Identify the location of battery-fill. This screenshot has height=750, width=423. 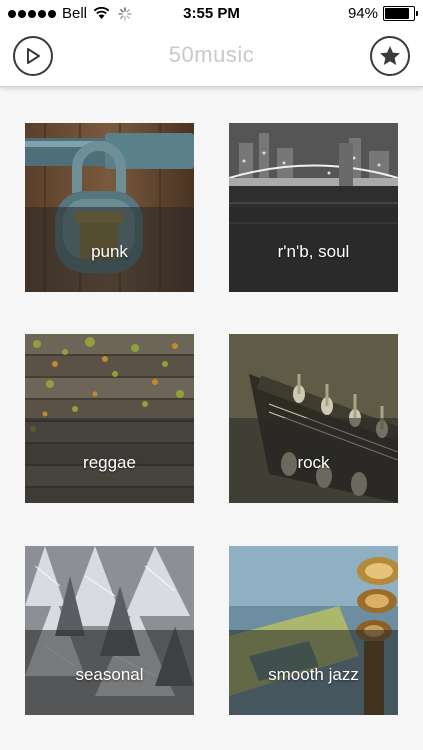
(397, 13).